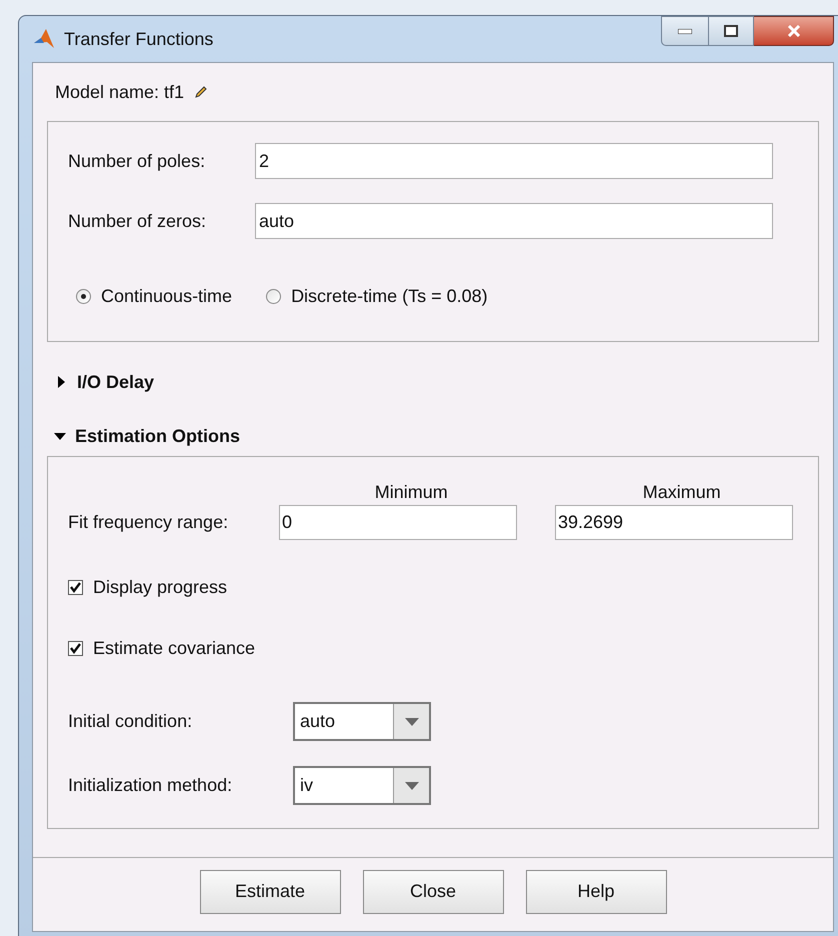 The height and width of the screenshot is (936, 838). Describe the element at coordinates (151, 785) in the screenshot. I see `field-label: Initialization method:` at that location.